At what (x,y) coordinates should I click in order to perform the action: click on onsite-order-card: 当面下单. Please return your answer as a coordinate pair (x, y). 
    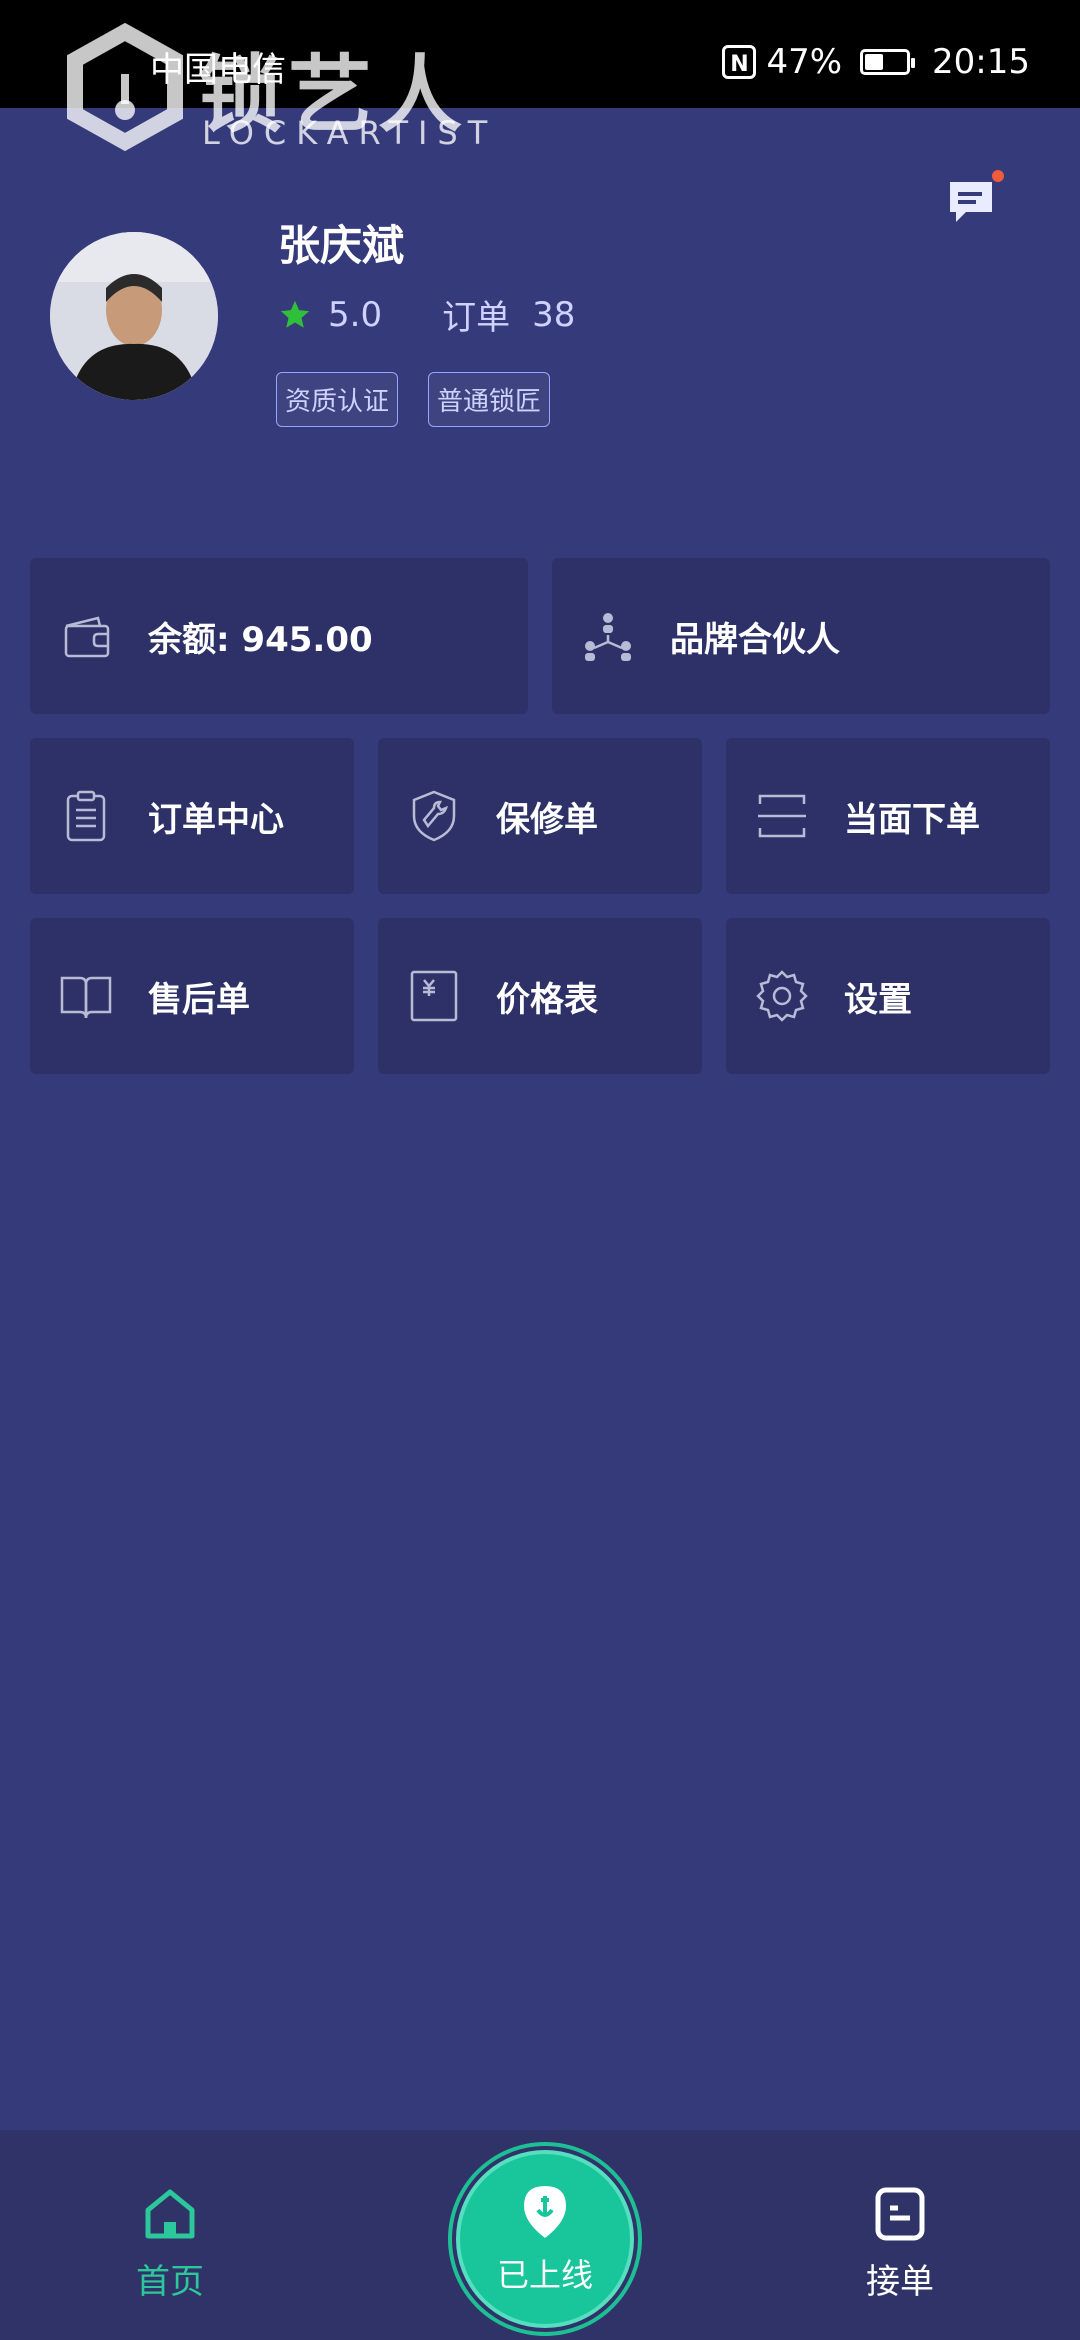
    Looking at the image, I should click on (888, 816).